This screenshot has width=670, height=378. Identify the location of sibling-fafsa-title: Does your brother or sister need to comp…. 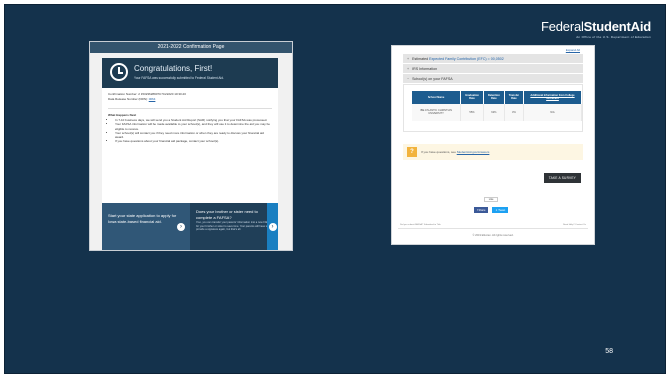
(227, 214).